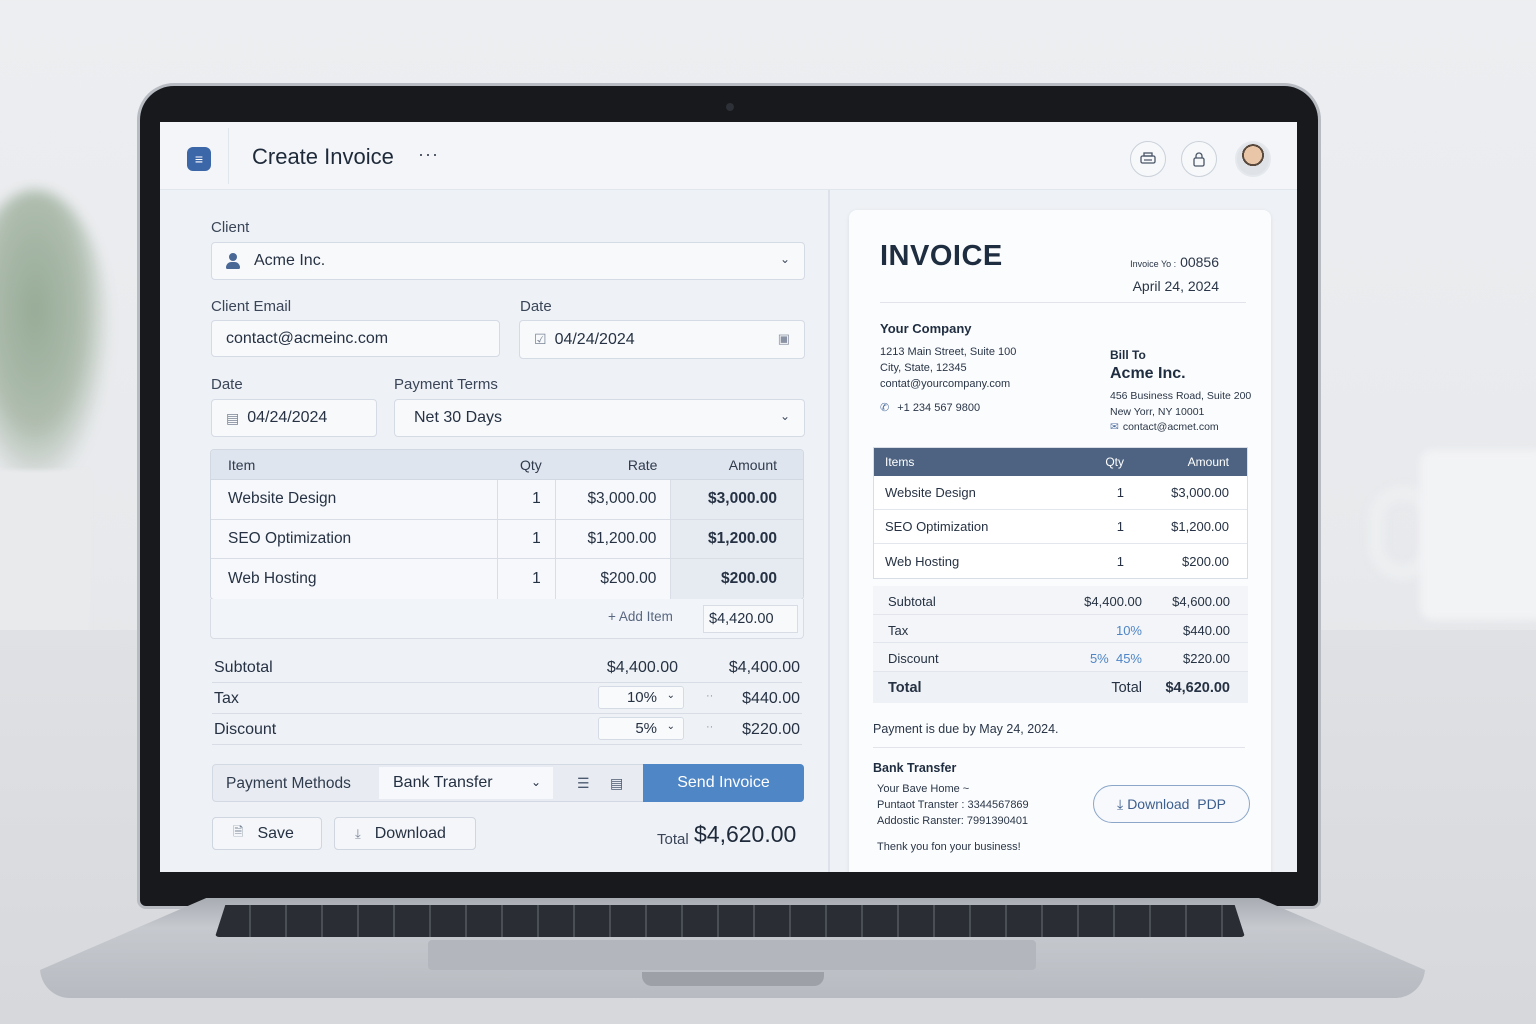 The image size is (1536, 1024). I want to click on preview-tax-rate: 10%, so click(1128, 630).